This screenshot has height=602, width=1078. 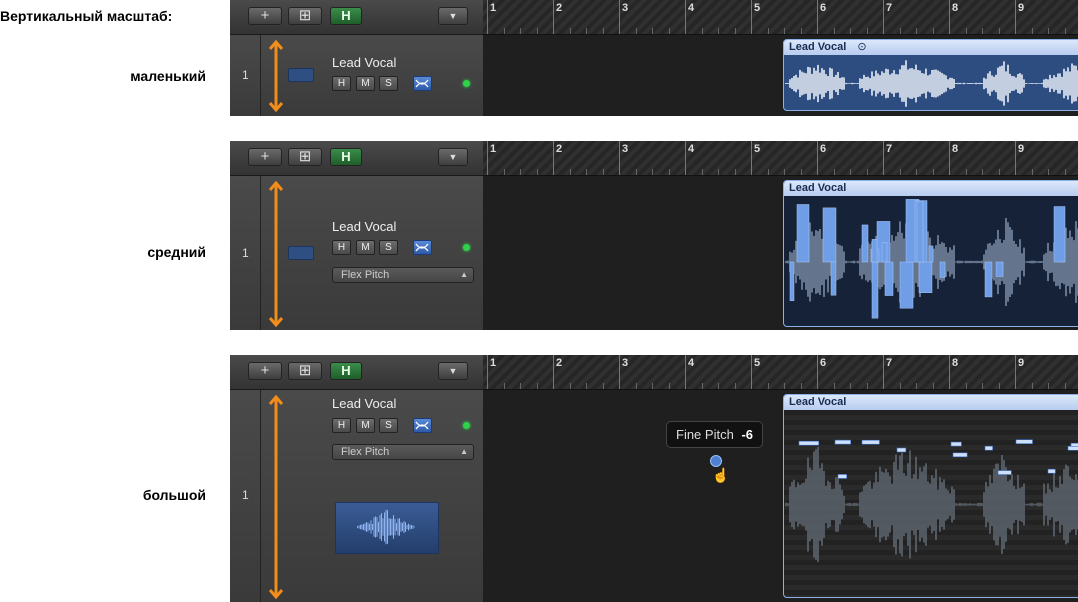 What do you see at coordinates (780, 75) in the screenshot?
I see `tracks-area: Lead Vocal ⊙` at bounding box center [780, 75].